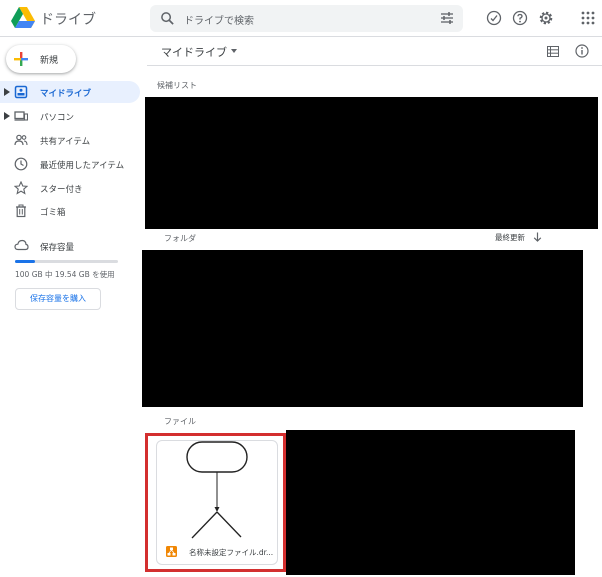  I want to click on trash-icon, so click(21, 211).